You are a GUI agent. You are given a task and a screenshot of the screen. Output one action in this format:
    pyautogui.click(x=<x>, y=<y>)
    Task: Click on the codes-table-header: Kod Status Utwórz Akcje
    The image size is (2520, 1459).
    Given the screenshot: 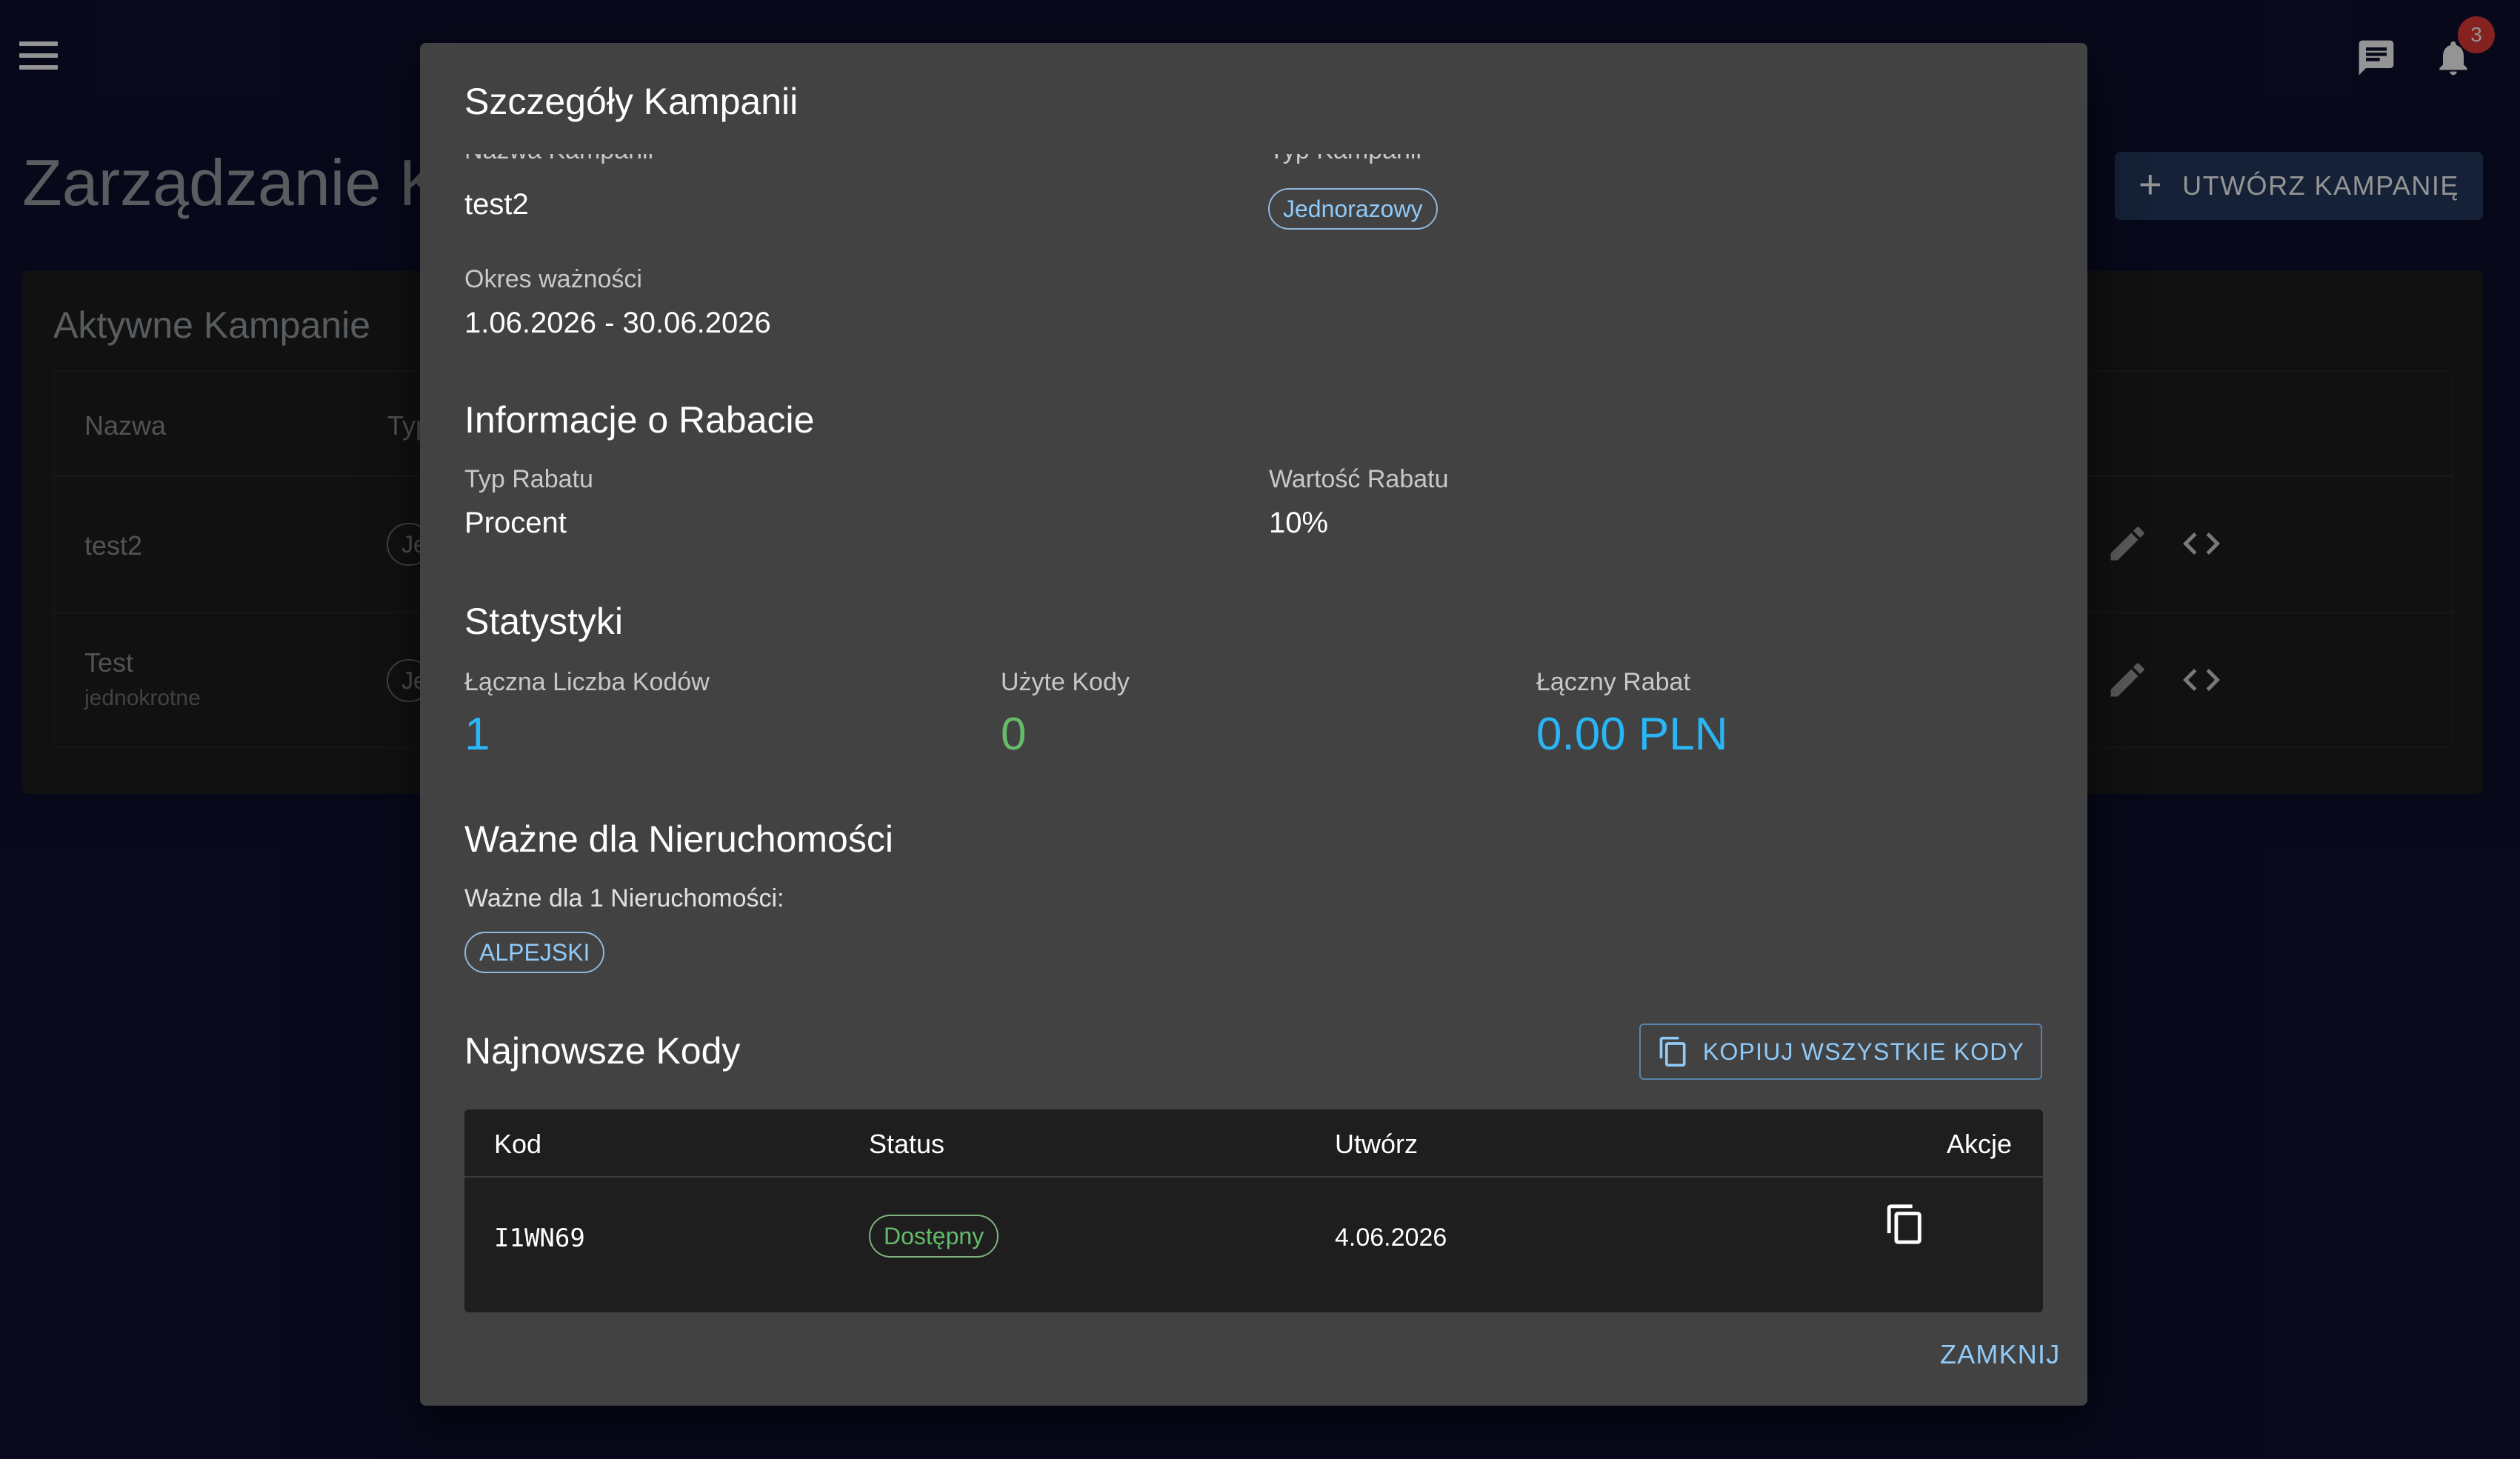 What is the action you would take?
    pyautogui.click(x=1253, y=1143)
    